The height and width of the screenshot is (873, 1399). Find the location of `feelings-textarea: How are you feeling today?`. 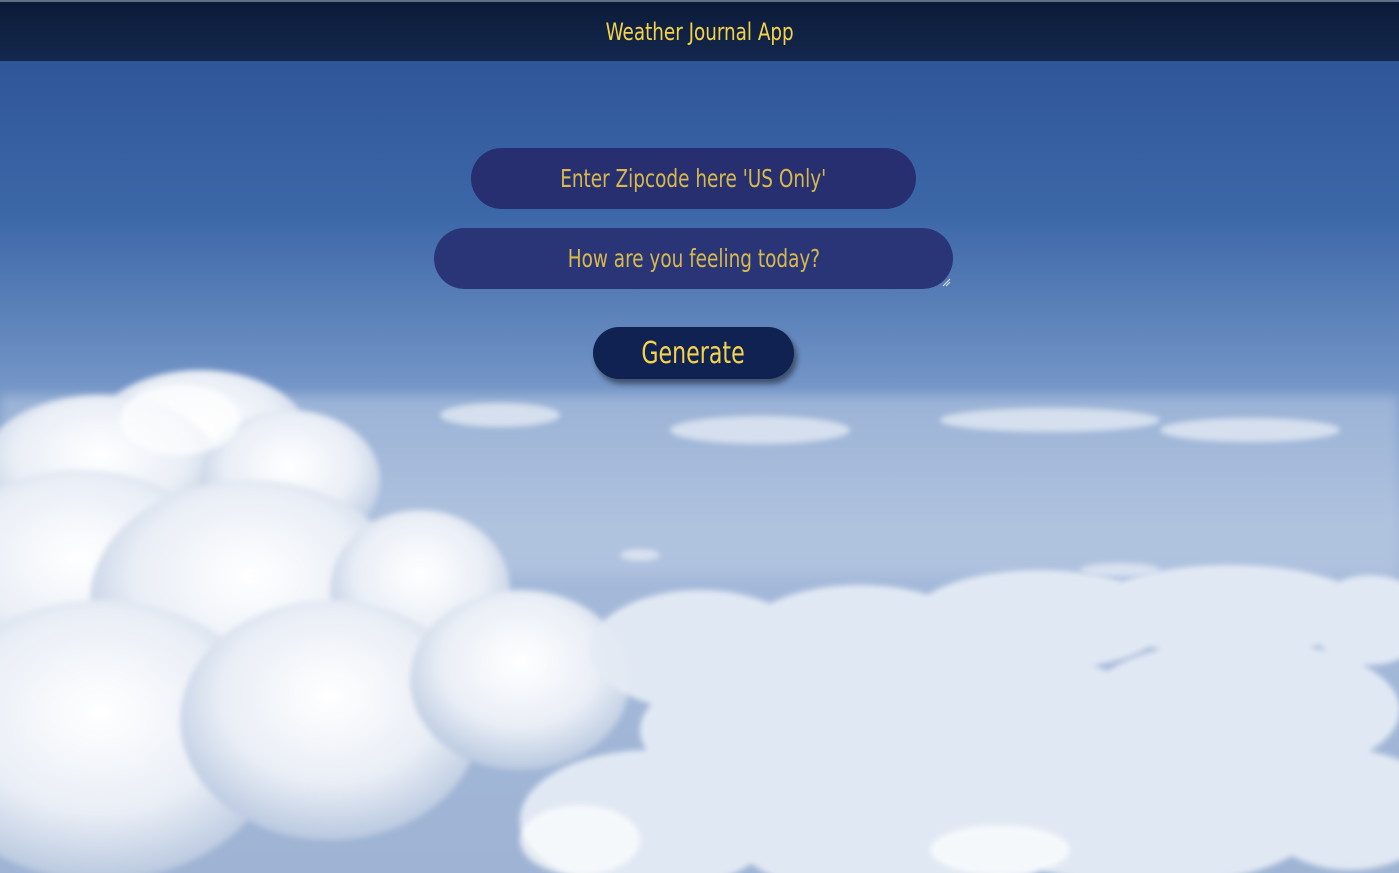

feelings-textarea: How are you feeling today? is located at coordinates (693, 258).